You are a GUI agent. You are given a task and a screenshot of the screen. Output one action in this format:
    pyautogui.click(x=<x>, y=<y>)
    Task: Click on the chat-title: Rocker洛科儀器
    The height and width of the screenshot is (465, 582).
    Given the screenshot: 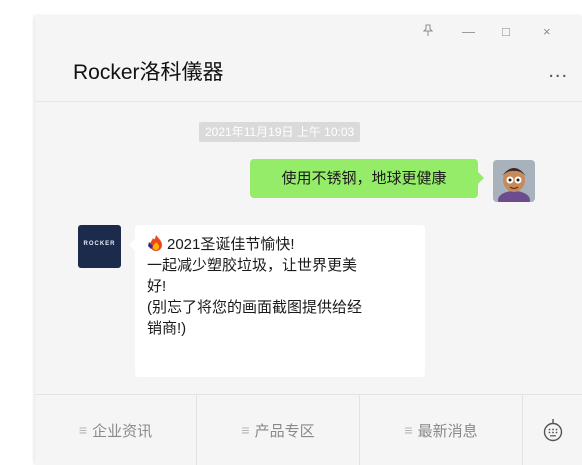 What is the action you would take?
    pyautogui.click(x=148, y=72)
    